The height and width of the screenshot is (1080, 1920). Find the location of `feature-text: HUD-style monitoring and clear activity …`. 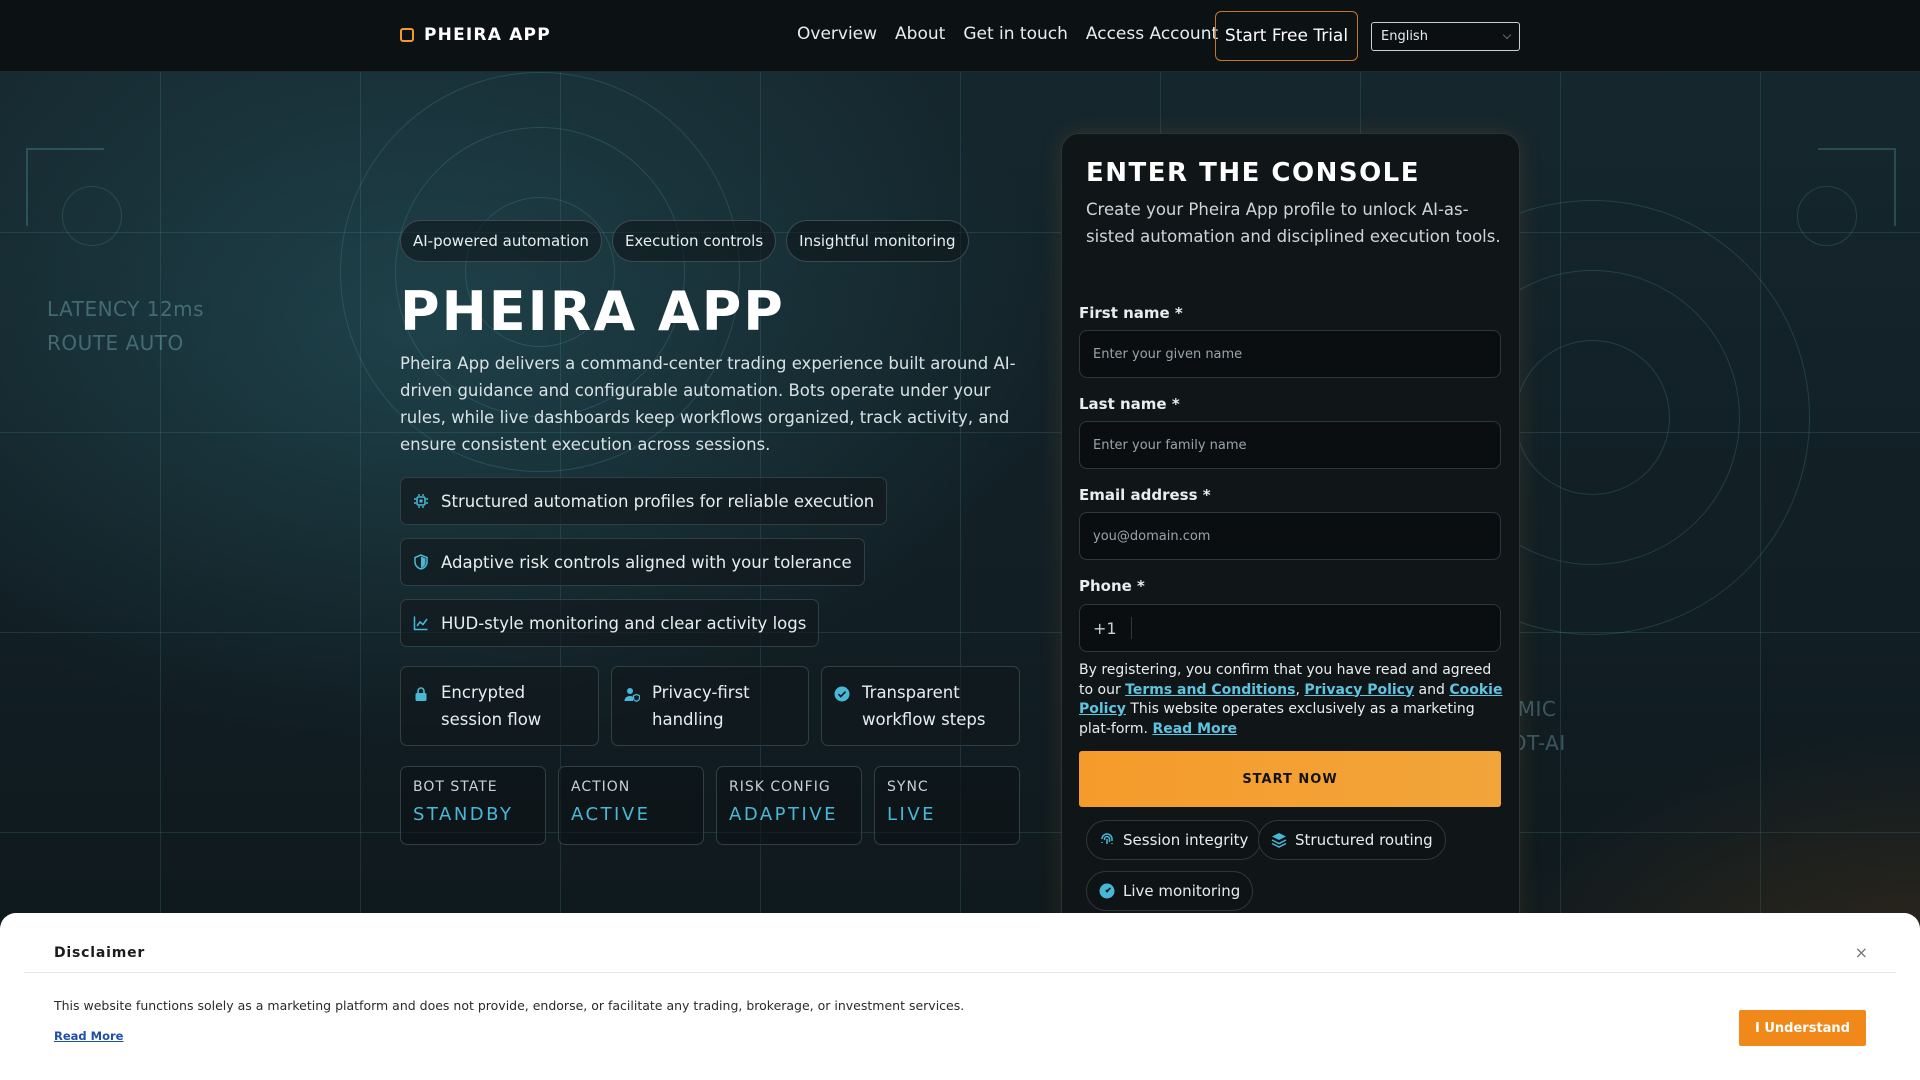

feature-text: HUD-style monitoring and clear activity … is located at coordinates (624, 623).